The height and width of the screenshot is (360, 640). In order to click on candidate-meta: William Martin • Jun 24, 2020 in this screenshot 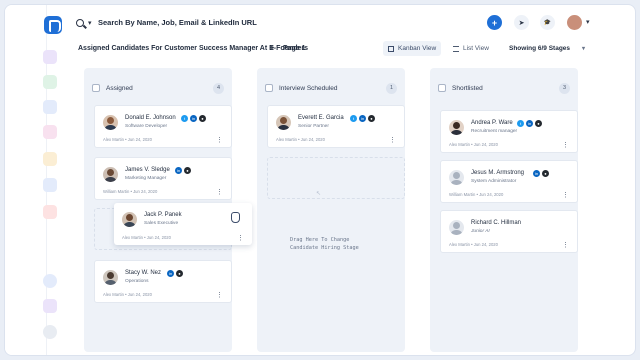, I will do `click(130, 191)`.